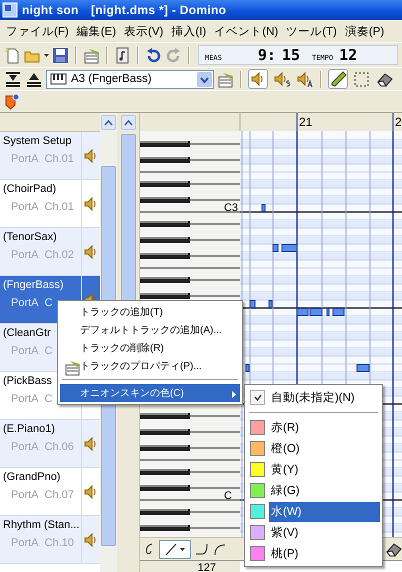 Image resolution: width=402 pixels, height=572 pixels. Describe the element at coordinates (267, 55) in the screenshot. I see `measure-value: 9:` at that location.